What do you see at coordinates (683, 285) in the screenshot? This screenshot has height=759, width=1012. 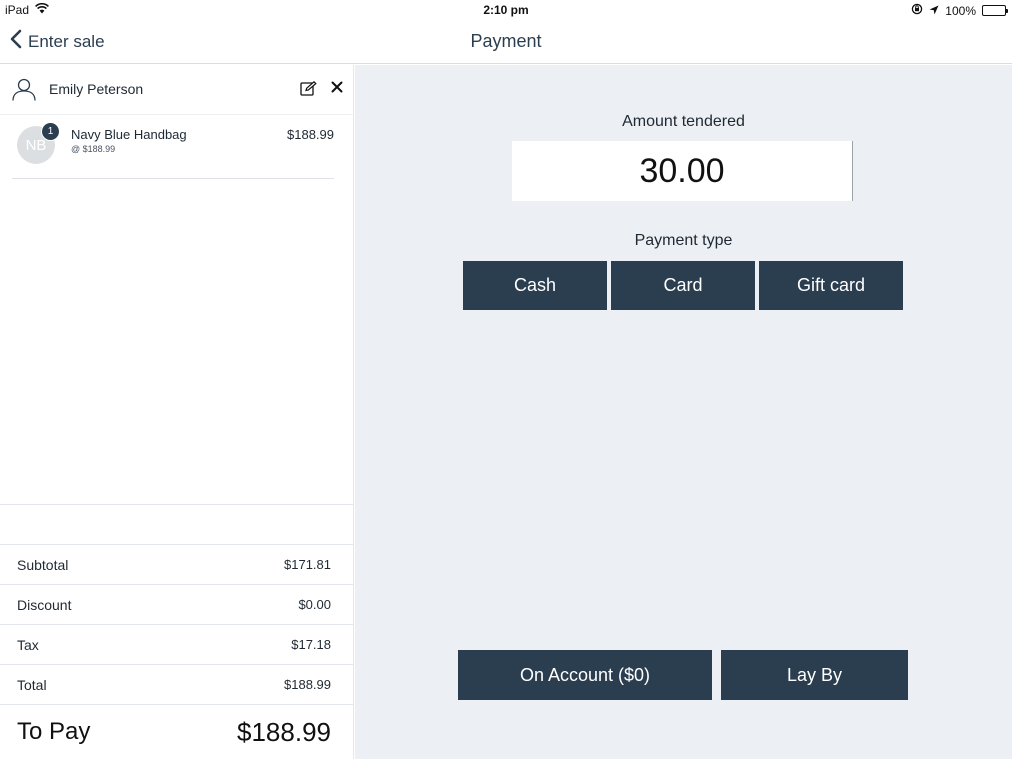 I see `card-button: Card` at bounding box center [683, 285].